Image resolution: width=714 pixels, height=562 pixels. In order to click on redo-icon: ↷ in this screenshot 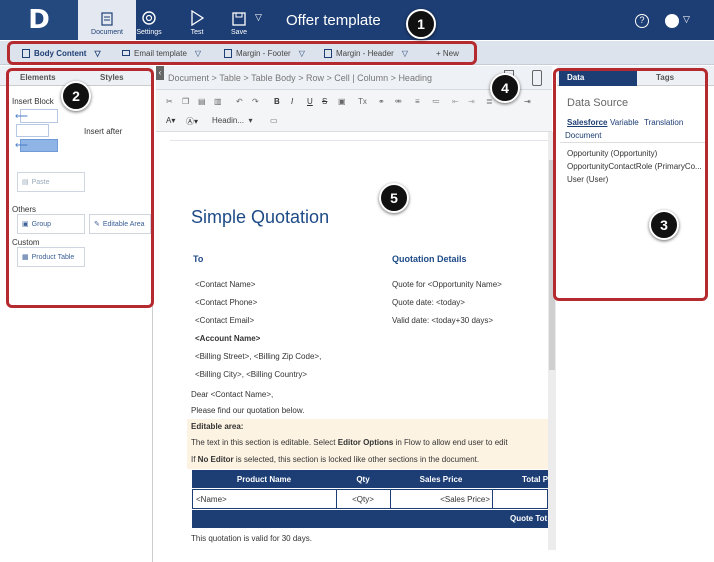, I will do `click(255, 101)`.